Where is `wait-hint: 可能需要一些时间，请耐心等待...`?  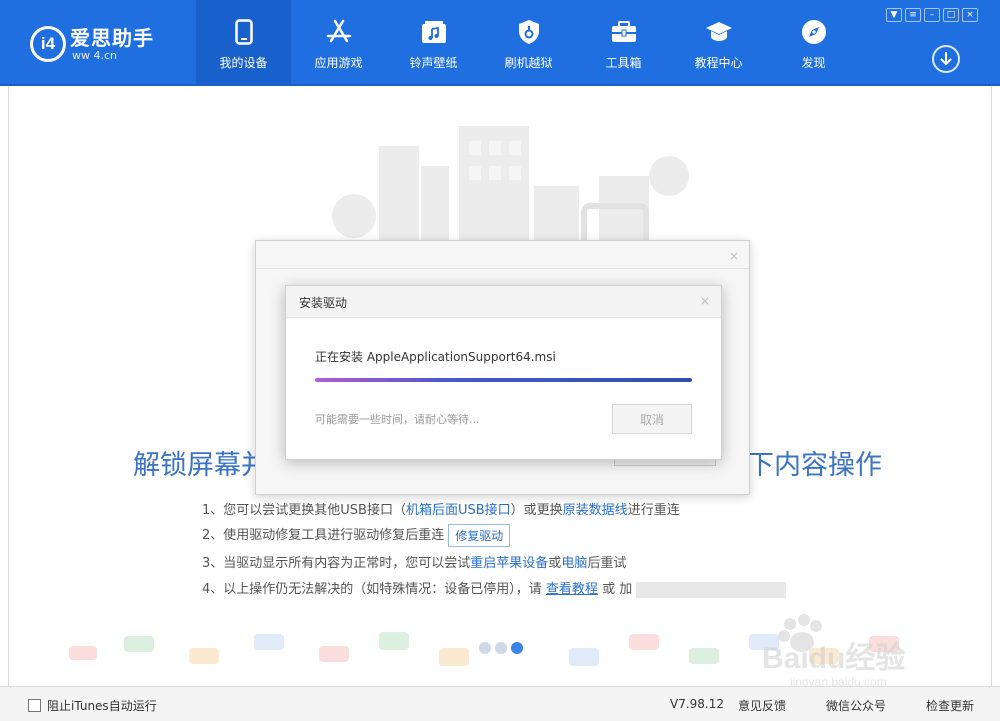 wait-hint: 可能需要一些时间，请耐心等待... is located at coordinates (397, 419).